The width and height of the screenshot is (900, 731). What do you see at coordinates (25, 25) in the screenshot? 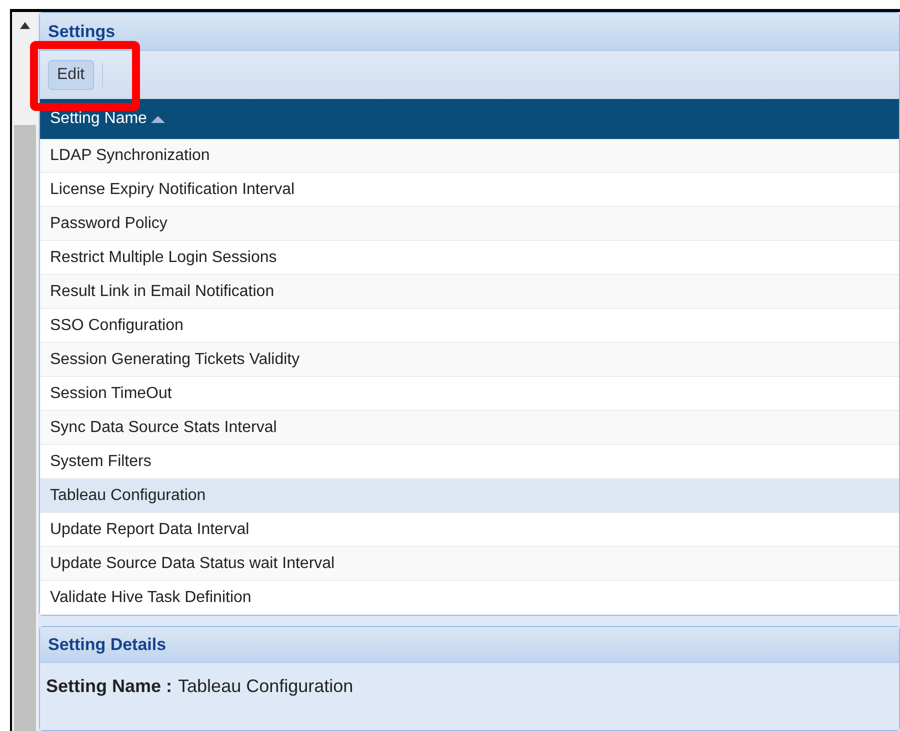
I see `scroll-up-icon` at bounding box center [25, 25].